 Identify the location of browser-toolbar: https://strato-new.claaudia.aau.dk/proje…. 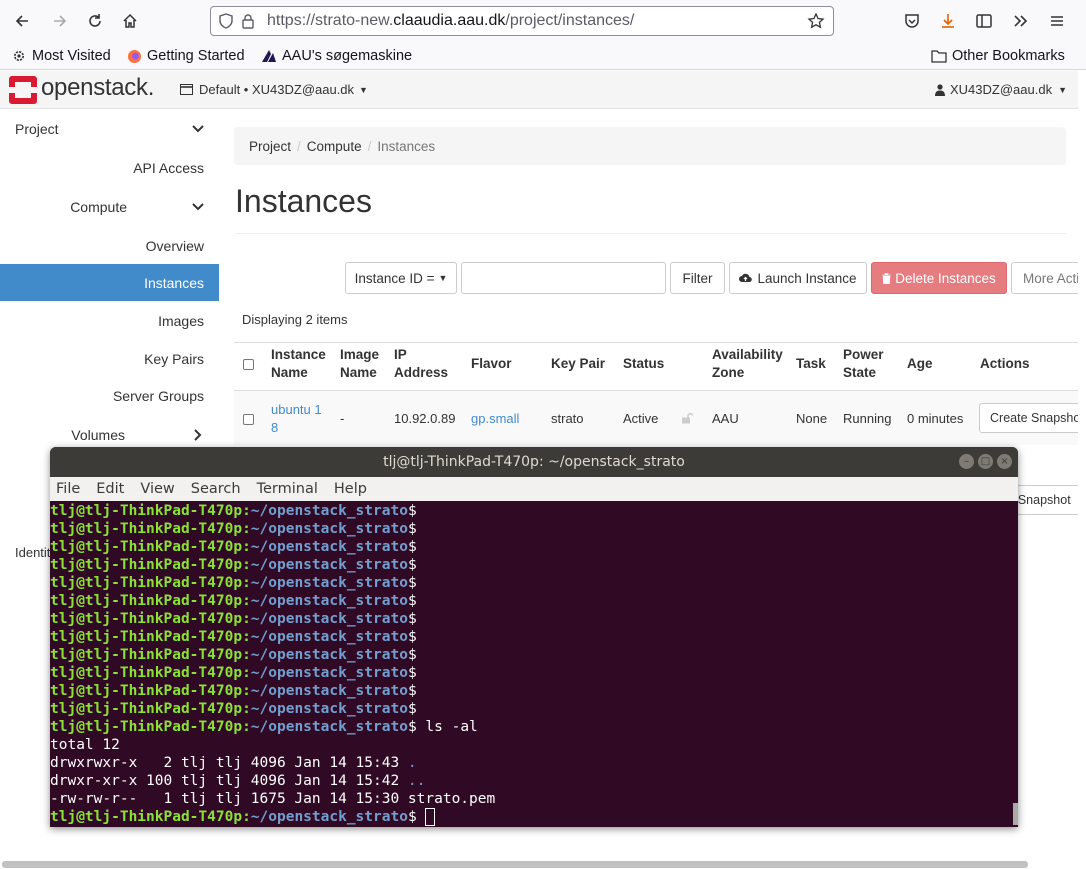
(543, 21).